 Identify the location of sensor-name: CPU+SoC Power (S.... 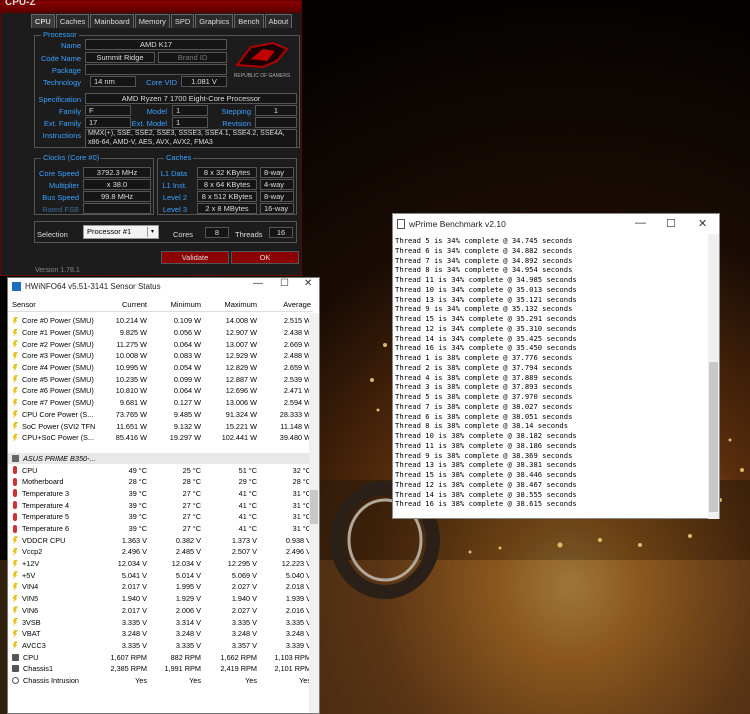
(58, 438).